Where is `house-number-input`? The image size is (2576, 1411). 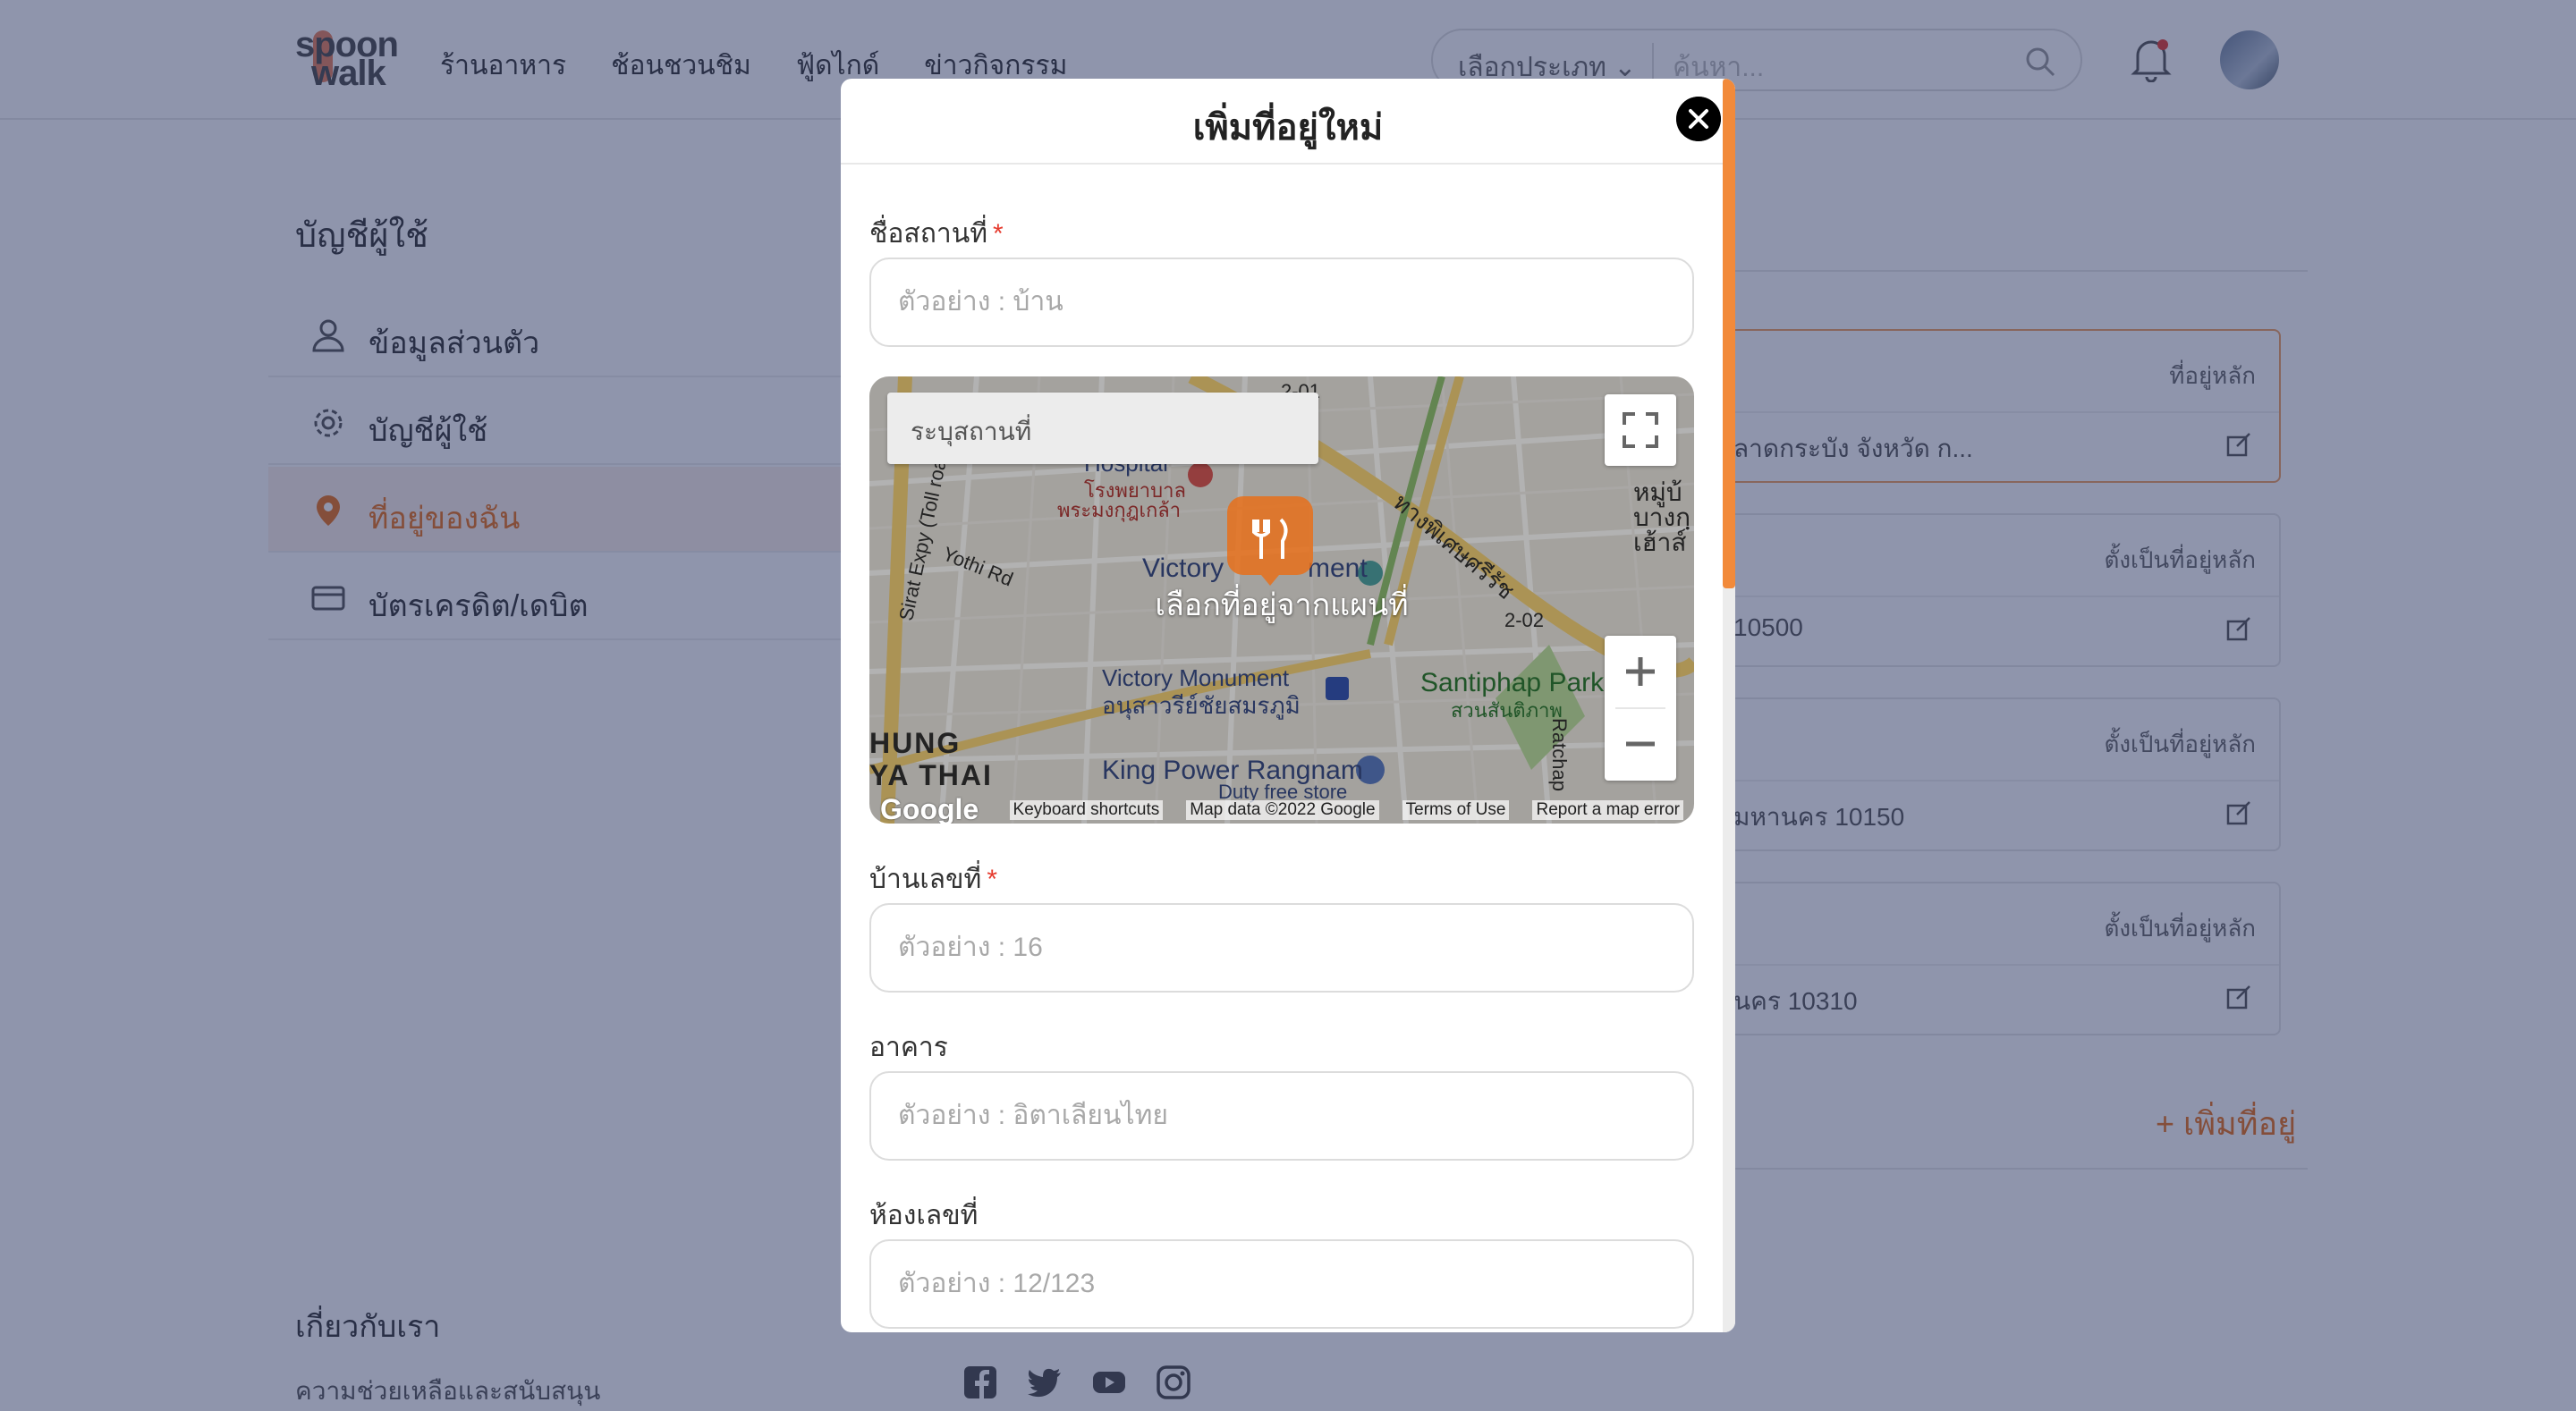
house-number-input is located at coordinates (1282, 948).